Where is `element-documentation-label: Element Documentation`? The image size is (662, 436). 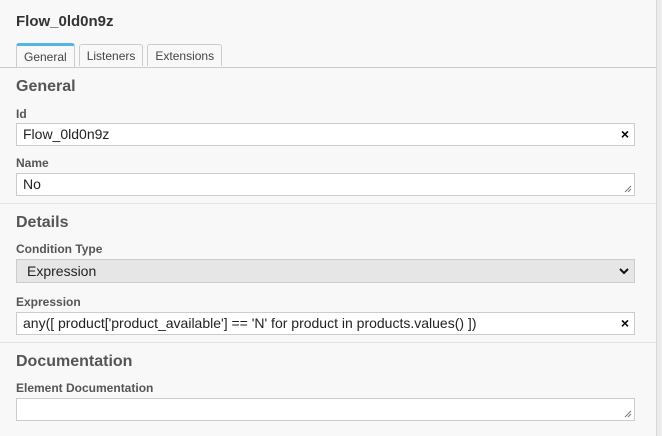
element-documentation-label: Element Documentation is located at coordinates (85, 388).